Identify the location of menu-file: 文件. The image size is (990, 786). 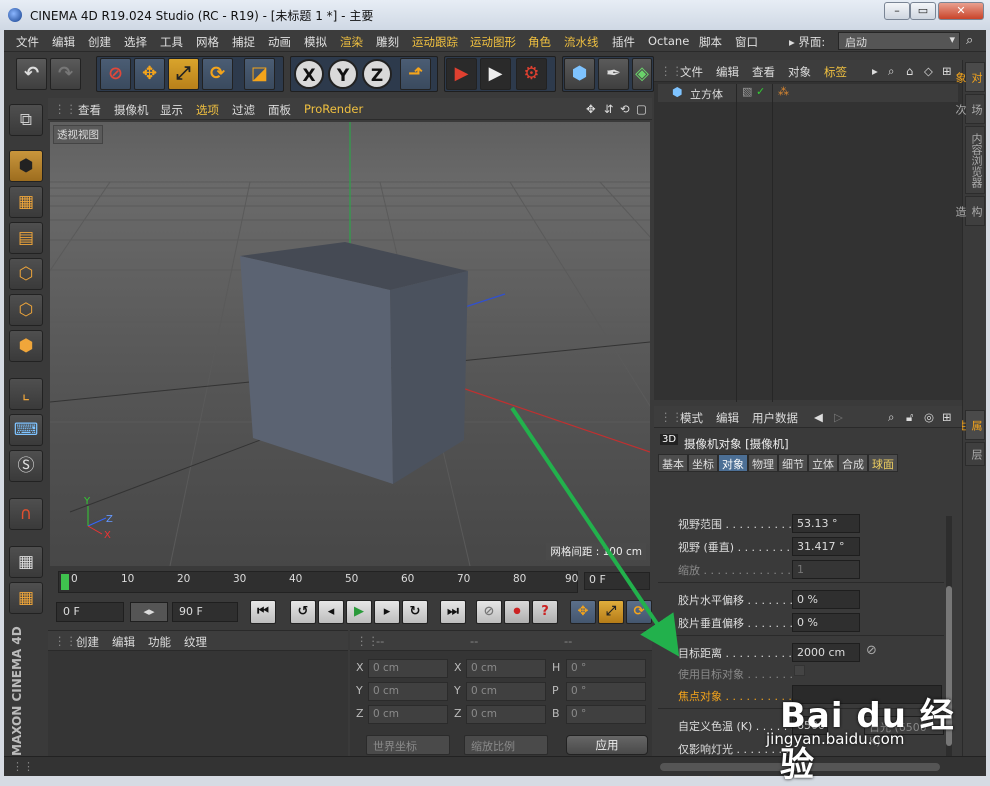
(27, 42).